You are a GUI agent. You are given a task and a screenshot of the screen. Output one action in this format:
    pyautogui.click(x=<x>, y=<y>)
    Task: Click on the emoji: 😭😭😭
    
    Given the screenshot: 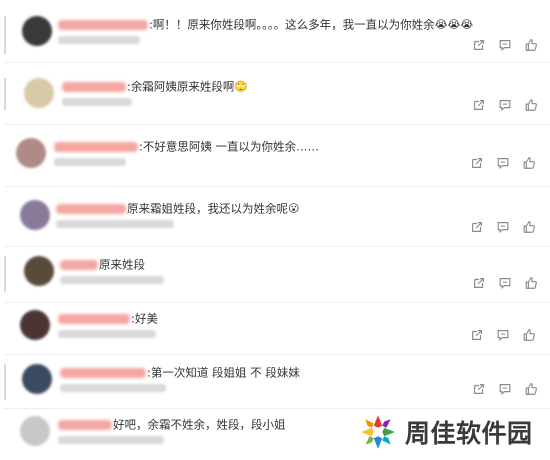 What is the action you would take?
    pyautogui.click(x=454, y=24)
    